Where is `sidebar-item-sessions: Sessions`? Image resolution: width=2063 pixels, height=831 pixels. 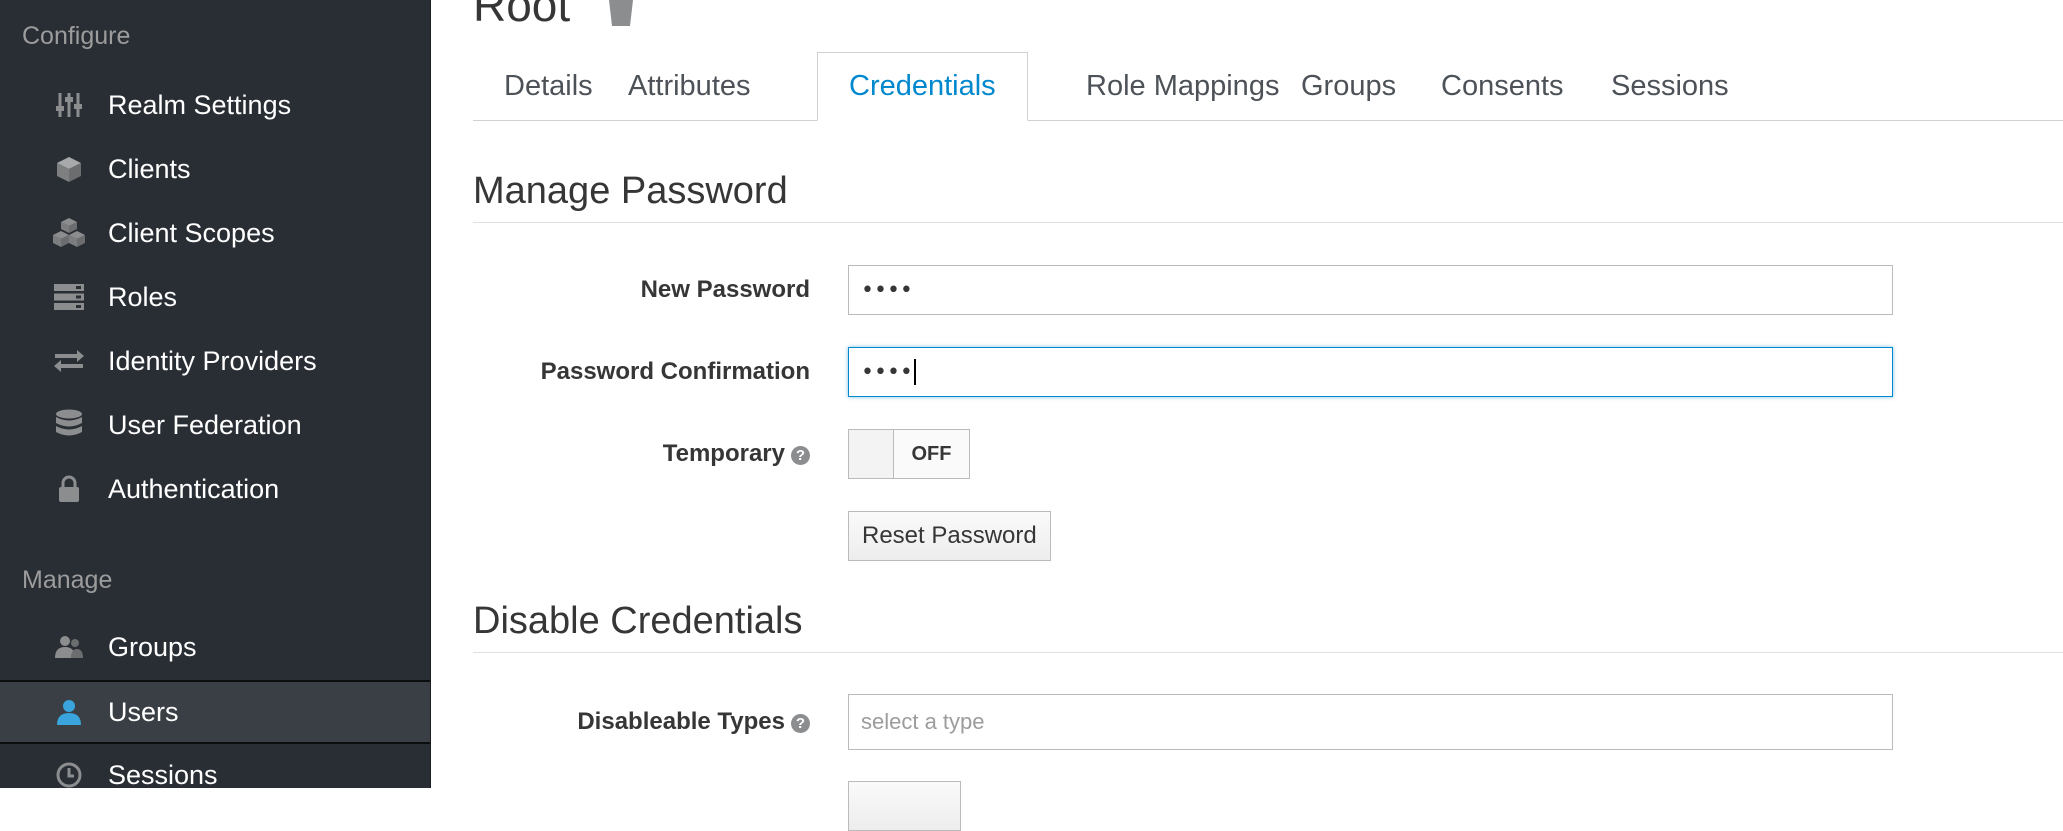
sidebar-item-sessions: Sessions is located at coordinates (215, 775).